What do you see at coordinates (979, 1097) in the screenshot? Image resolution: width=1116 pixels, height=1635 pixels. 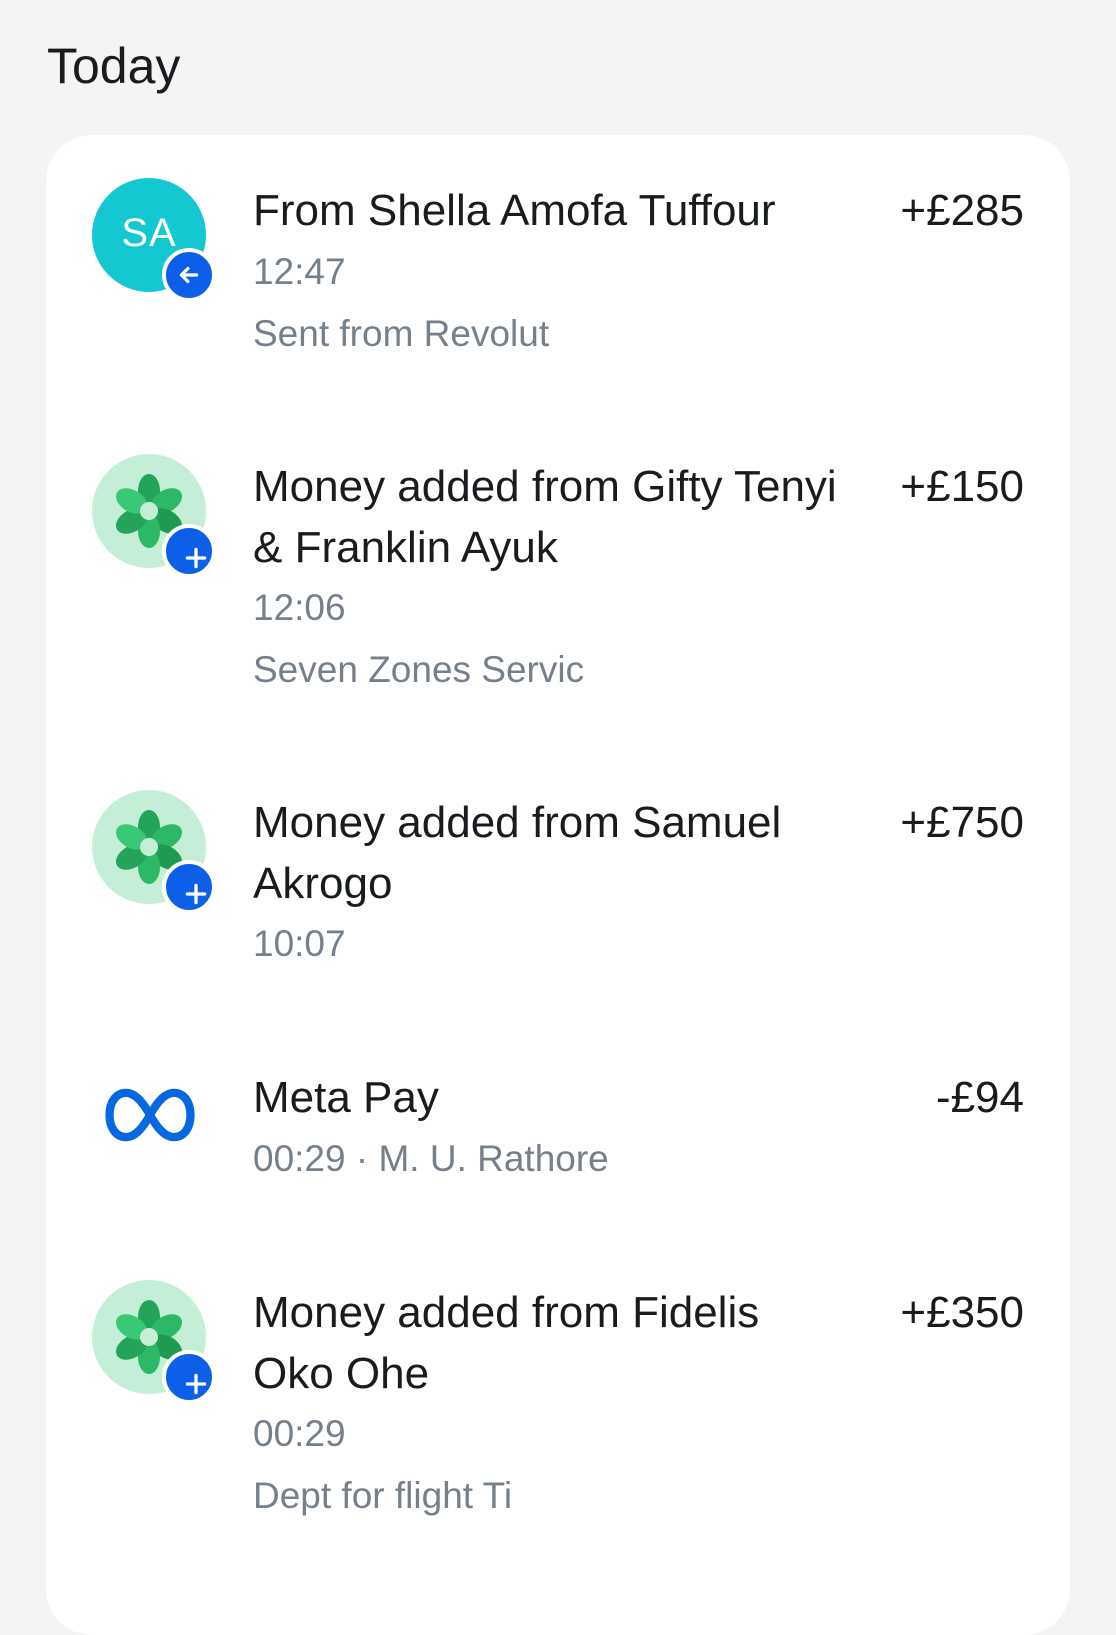 I see `transaction-amount: -£94` at bounding box center [979, 1097].